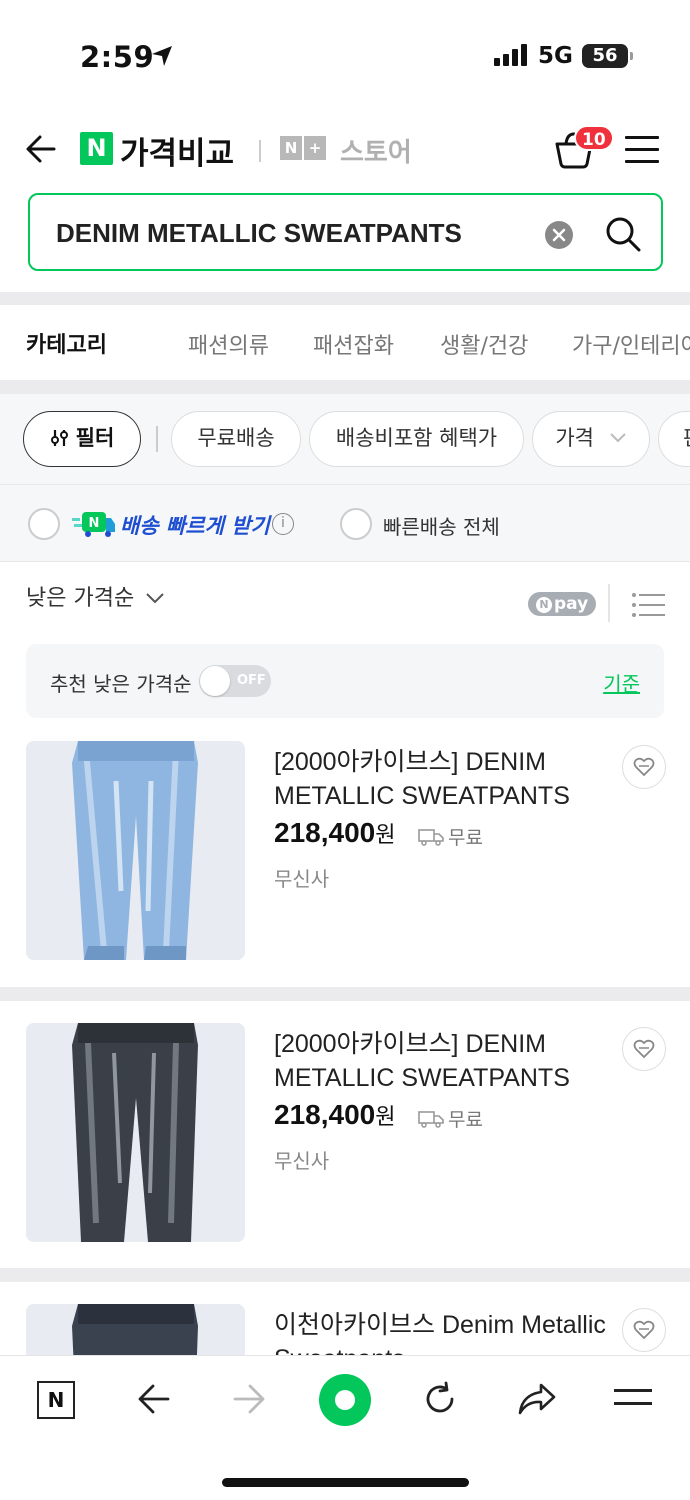 The image size is (690, 1500). Describe the element at coordinates (356, 524) in the screenshot. I see `all-fast-delivery-radio` at that location.